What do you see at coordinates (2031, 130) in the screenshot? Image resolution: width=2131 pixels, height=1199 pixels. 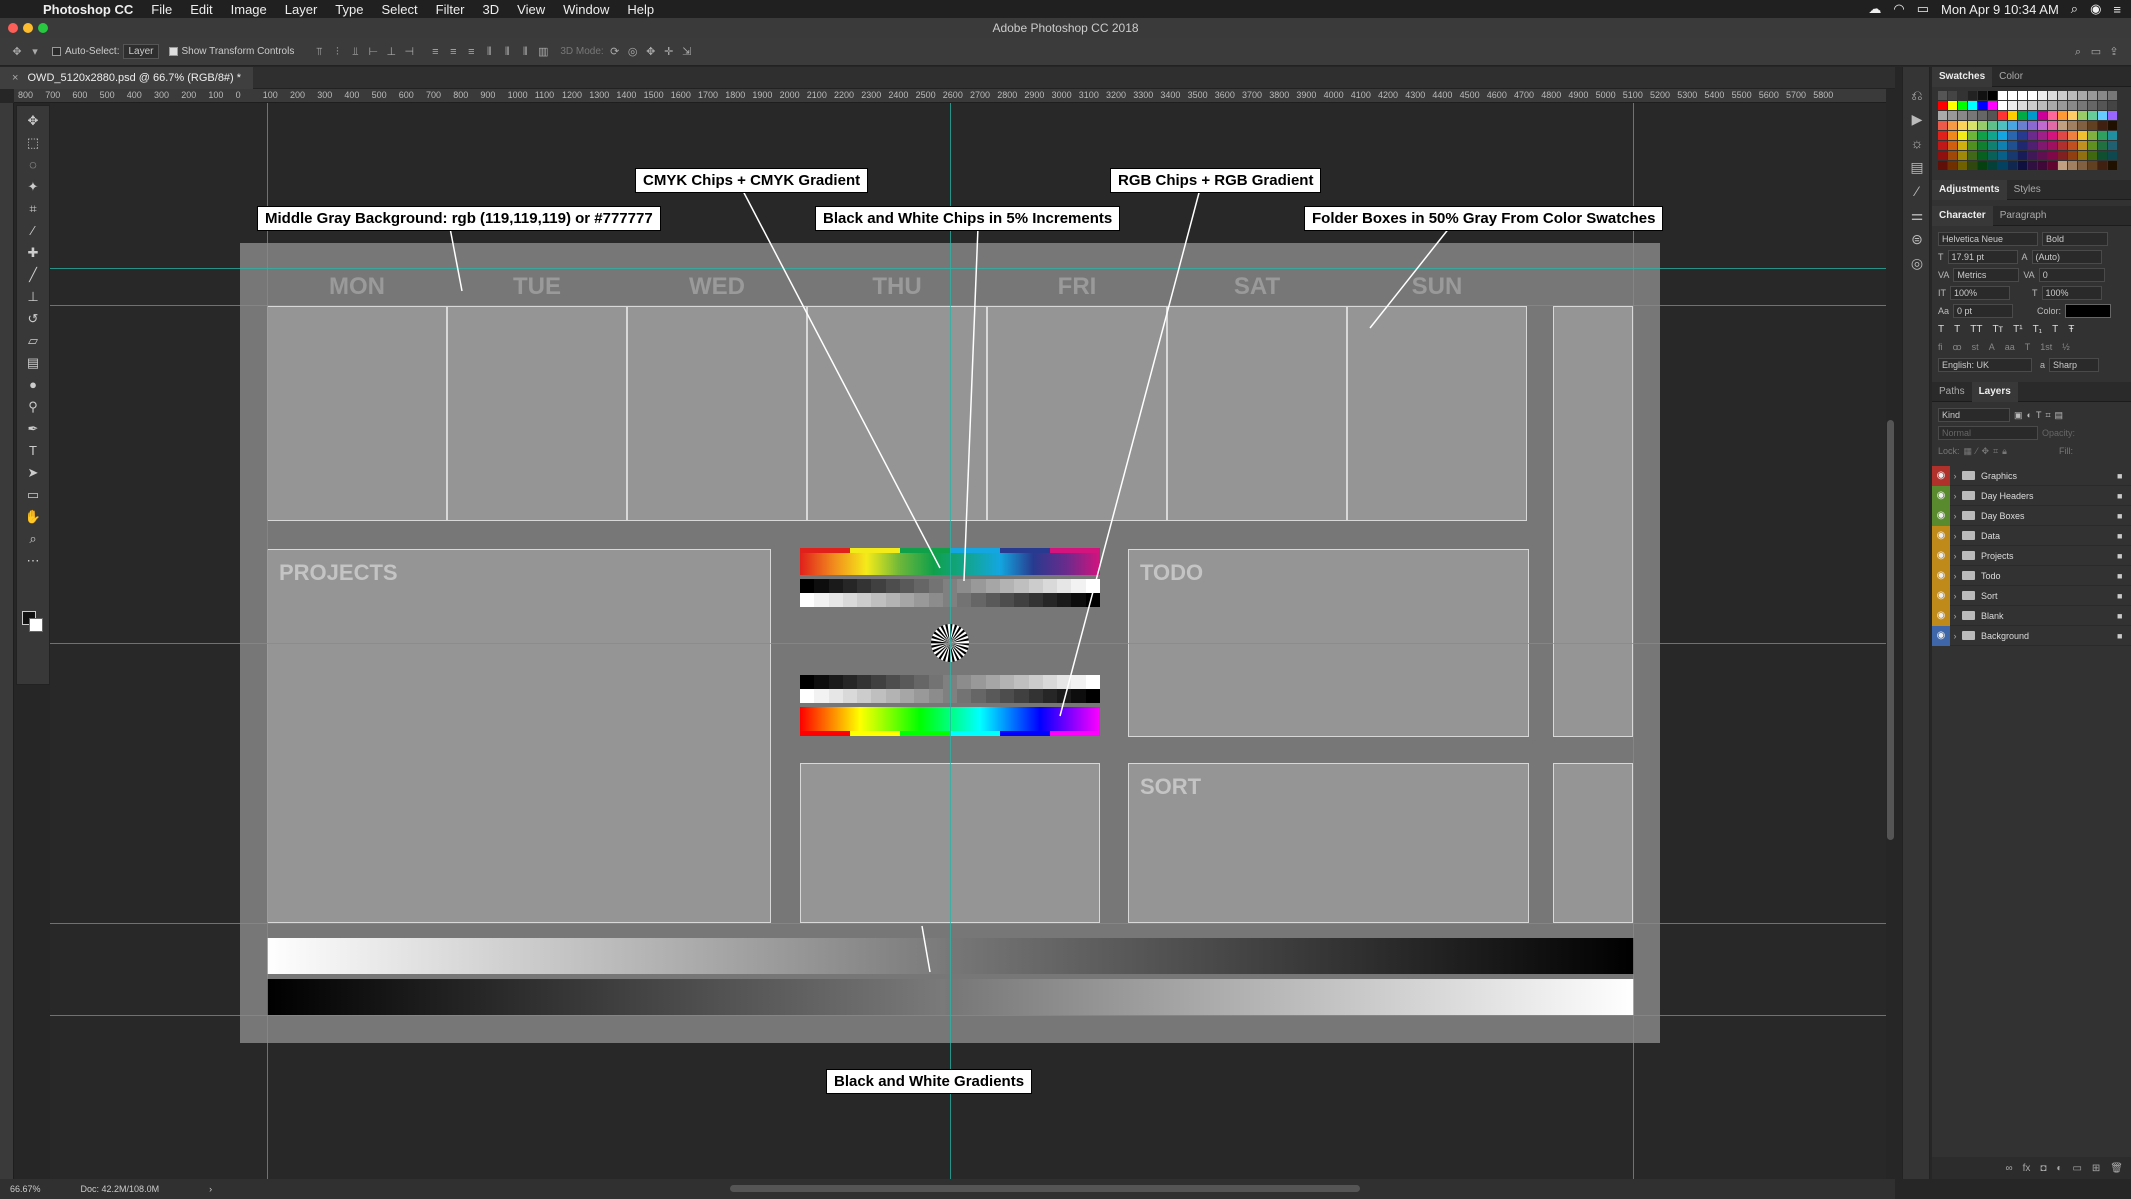 I see `swatch-grid` at bounding box center [2031, 130].